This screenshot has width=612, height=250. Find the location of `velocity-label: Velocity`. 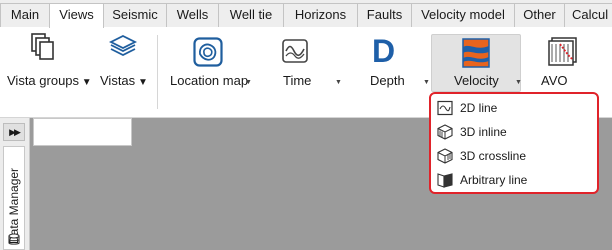

velocity-label: Velocity is located at coordinates (476, 80).